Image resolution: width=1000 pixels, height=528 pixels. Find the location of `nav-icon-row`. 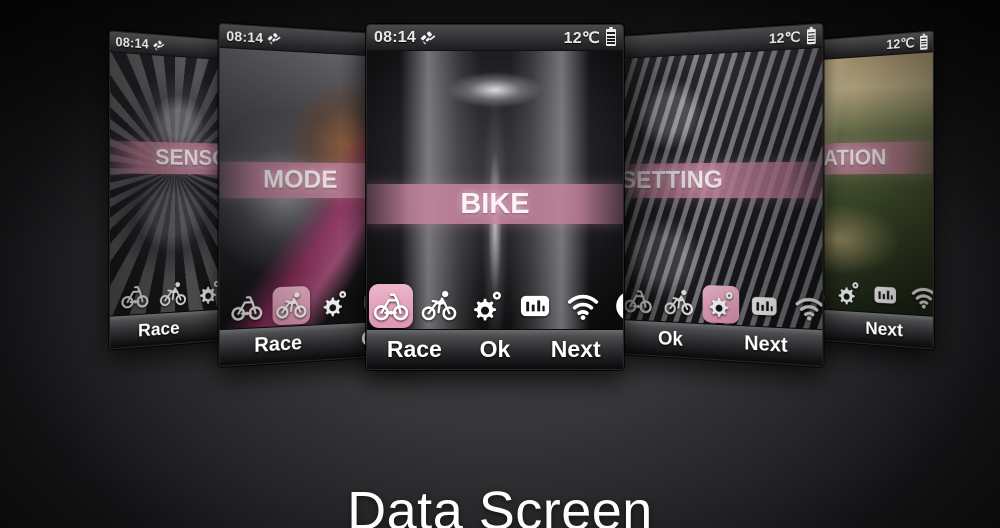

nav-icon-row is located at coordinates (495, 306).